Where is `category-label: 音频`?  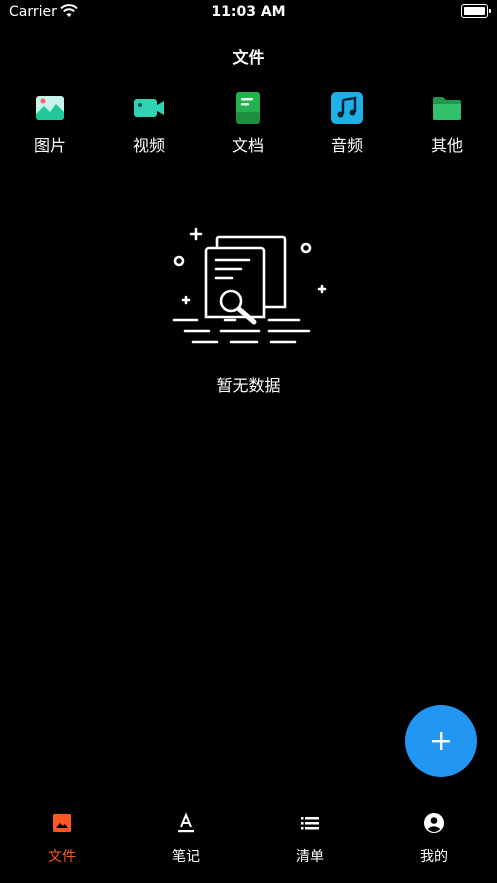 category-label: 音频 is located at coordinates (346, 145).